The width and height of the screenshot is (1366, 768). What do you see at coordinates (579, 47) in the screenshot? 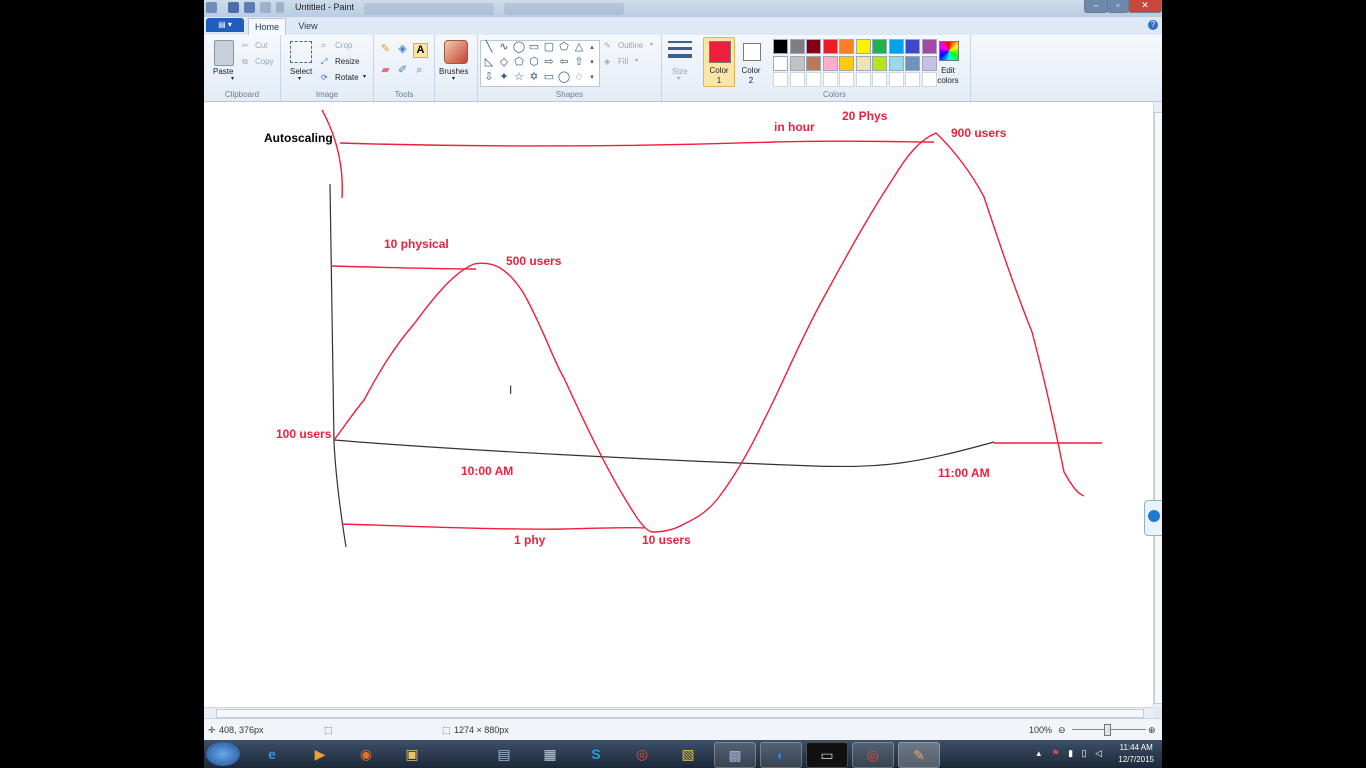
I see `triangle-shape-icon: △` at bounding box center [579, 47].